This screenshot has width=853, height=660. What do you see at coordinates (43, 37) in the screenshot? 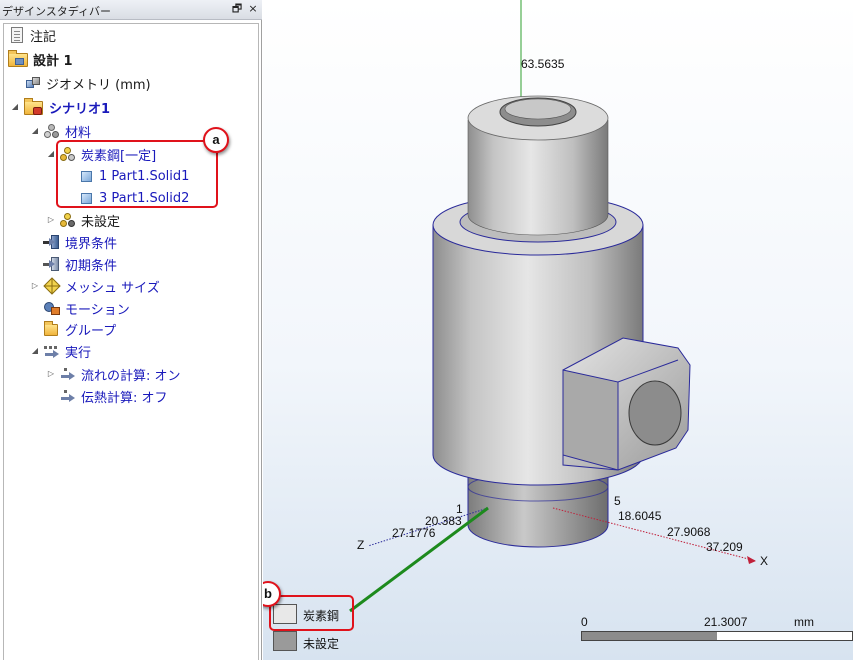
I see `tree-item-label: 注記` at bounding box center [43, 37].